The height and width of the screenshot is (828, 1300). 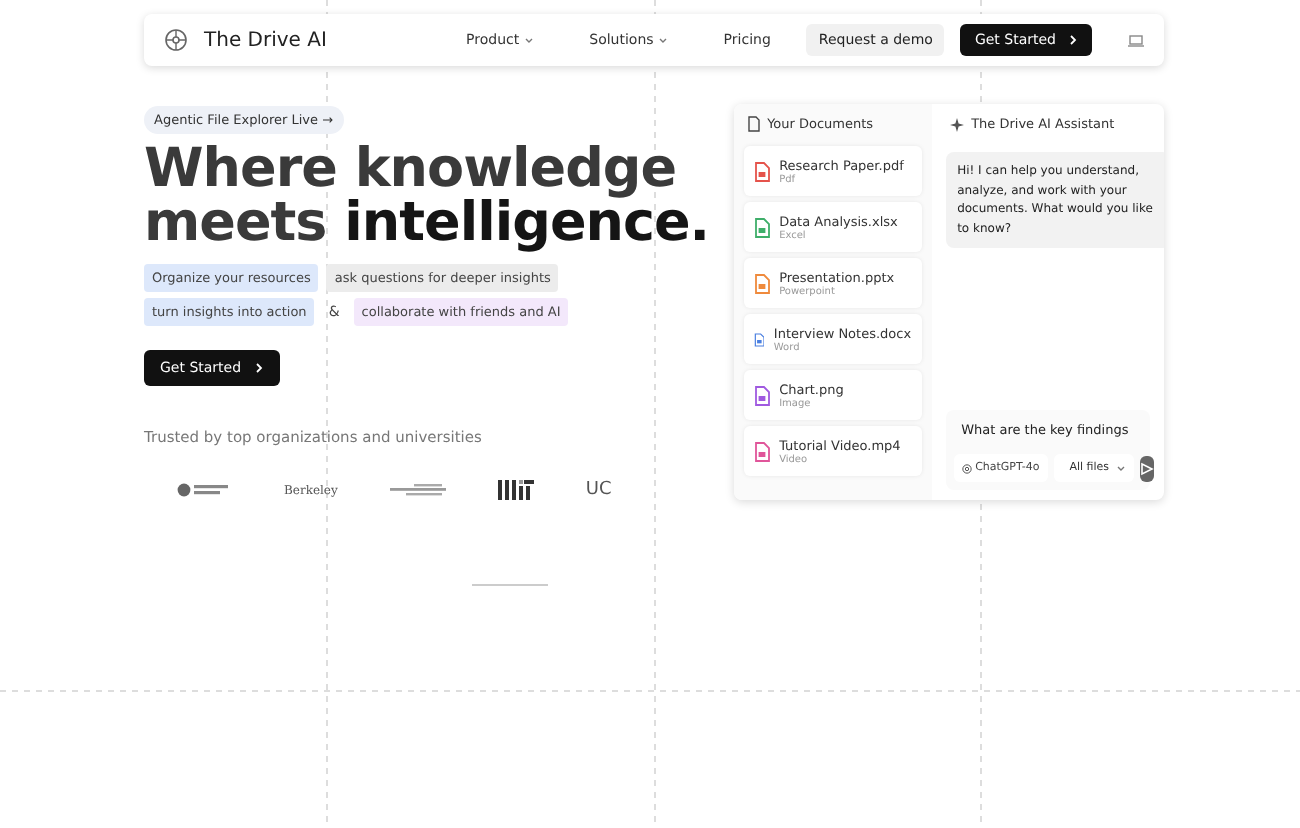 I want to click on university-wordmark: UC, so click(x=598, y=490).